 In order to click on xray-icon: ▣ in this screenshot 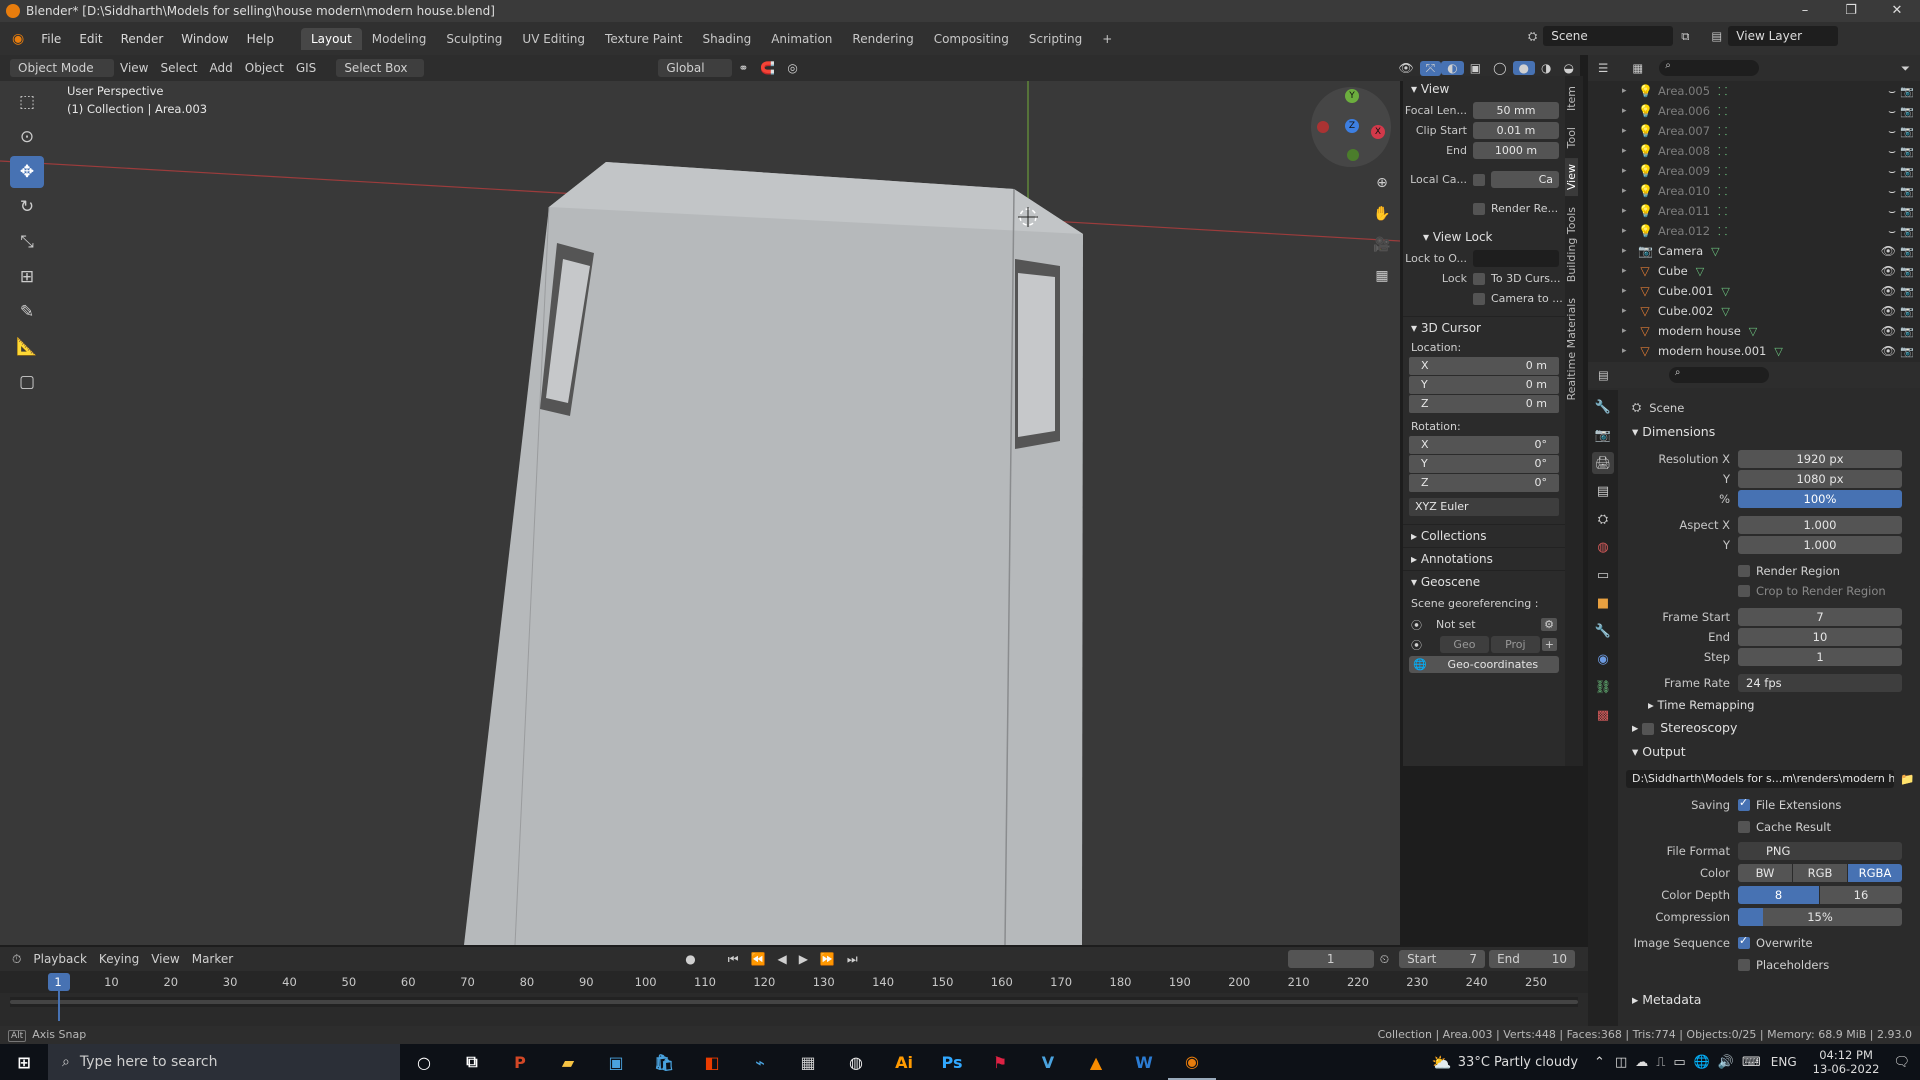, I will do `click(1475, 68)`.